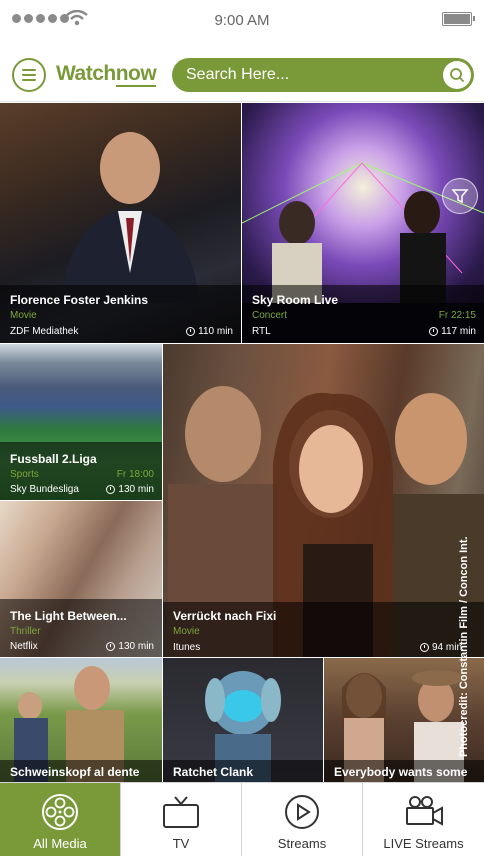 This screenshot has height=856, width=484. Describe the element at coordinates (302, 843) in the screenshot. I see `tab-label: Streams` at that location.